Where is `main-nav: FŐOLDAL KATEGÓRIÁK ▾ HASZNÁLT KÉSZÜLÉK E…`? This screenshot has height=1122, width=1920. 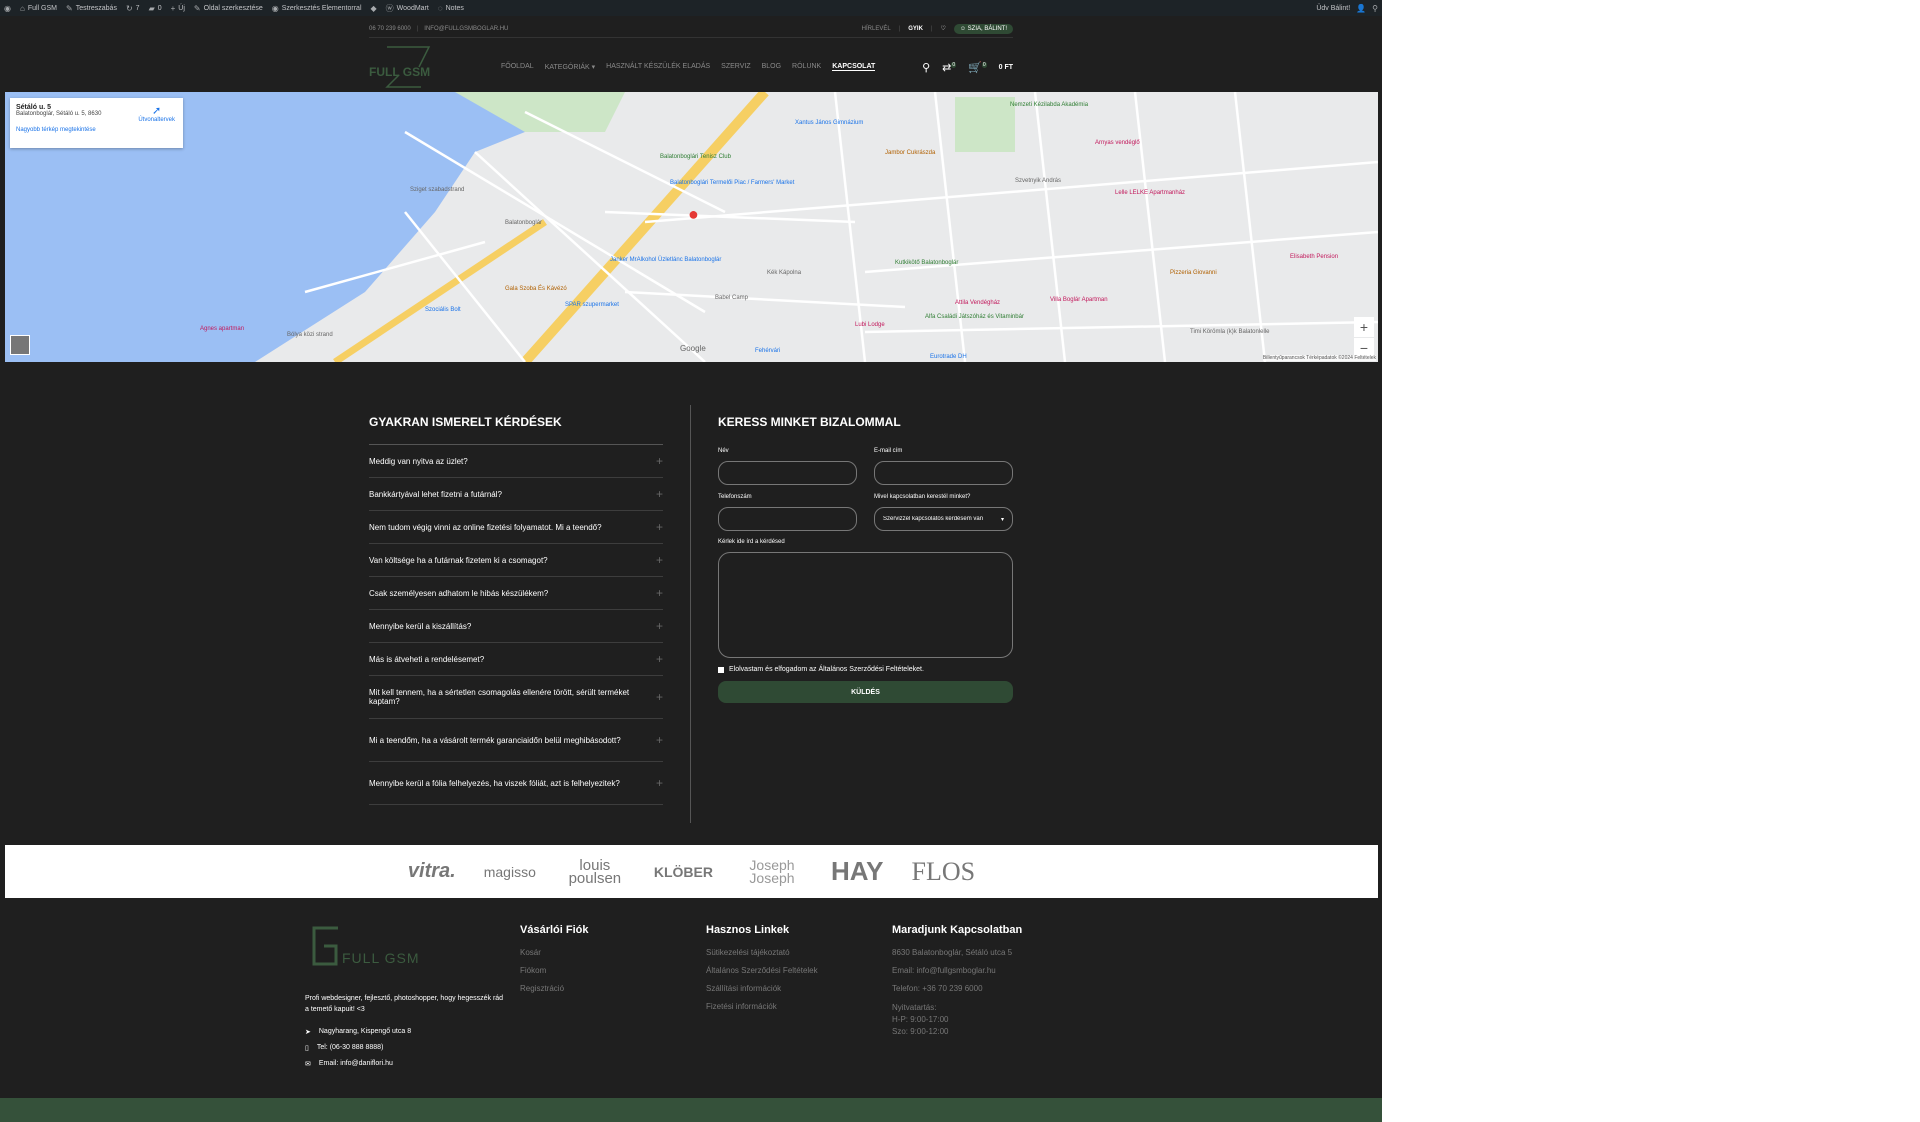 main-nav: FŐOLDAL KATEGÓRIÁK ▾ HASZNÁLT KÉSZÜLÉK E… is located at coordinates (688, 67).